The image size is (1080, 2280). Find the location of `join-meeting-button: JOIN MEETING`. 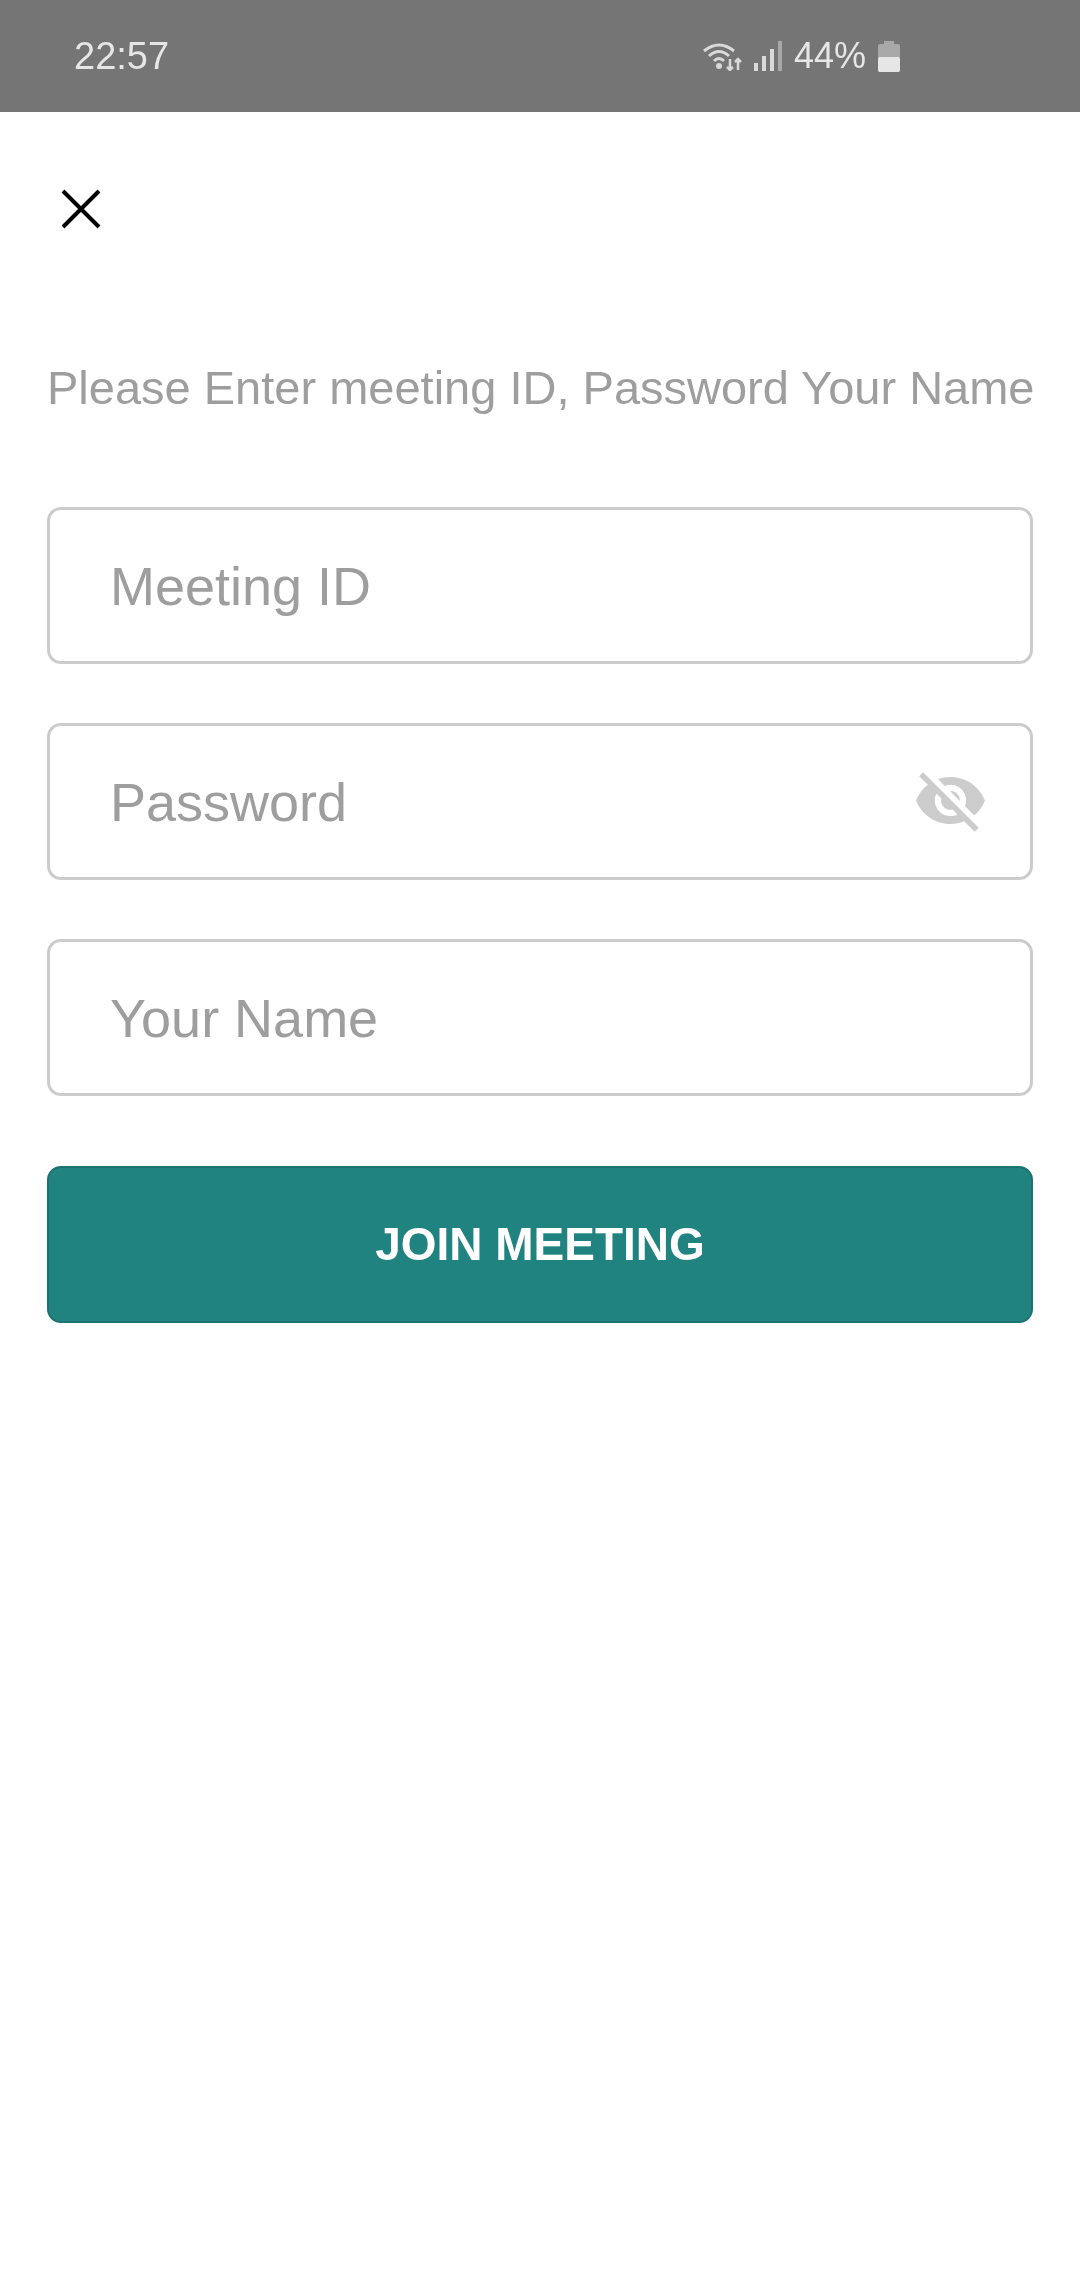

join-meeting-button: JOIN MEETING is located at coordinates (540, 1244).